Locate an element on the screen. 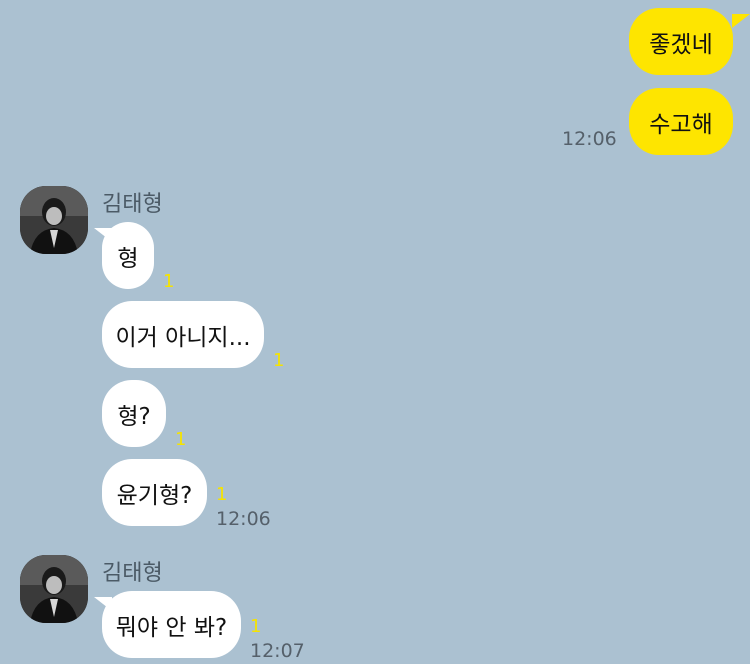 This screenshot has height=664, width=750. message-timestamp: 12:07 is located at coordinates (277, 651).